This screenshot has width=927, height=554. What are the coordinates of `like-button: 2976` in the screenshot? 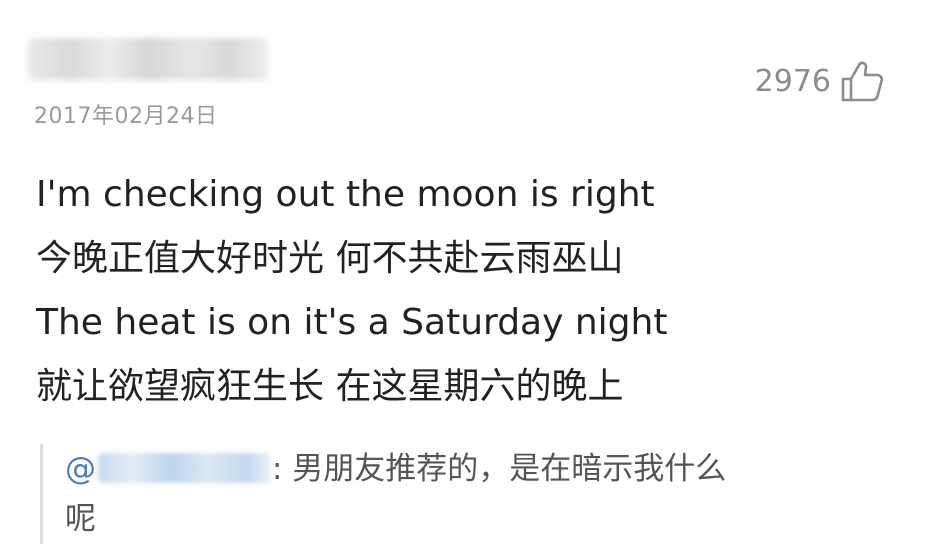 It's located at (820, 81).